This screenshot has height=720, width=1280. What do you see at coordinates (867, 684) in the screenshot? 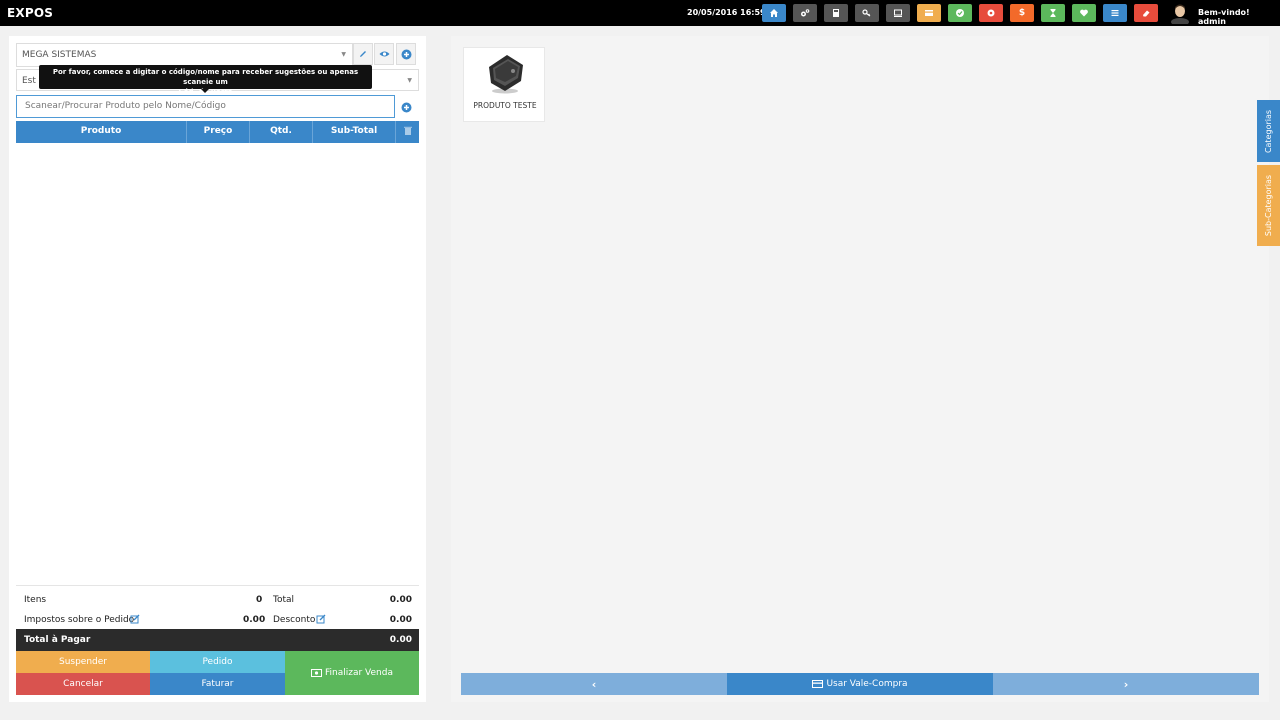
I see `use-voucher-label: Usar Vale-Compra` at bounding box center [867, 684].